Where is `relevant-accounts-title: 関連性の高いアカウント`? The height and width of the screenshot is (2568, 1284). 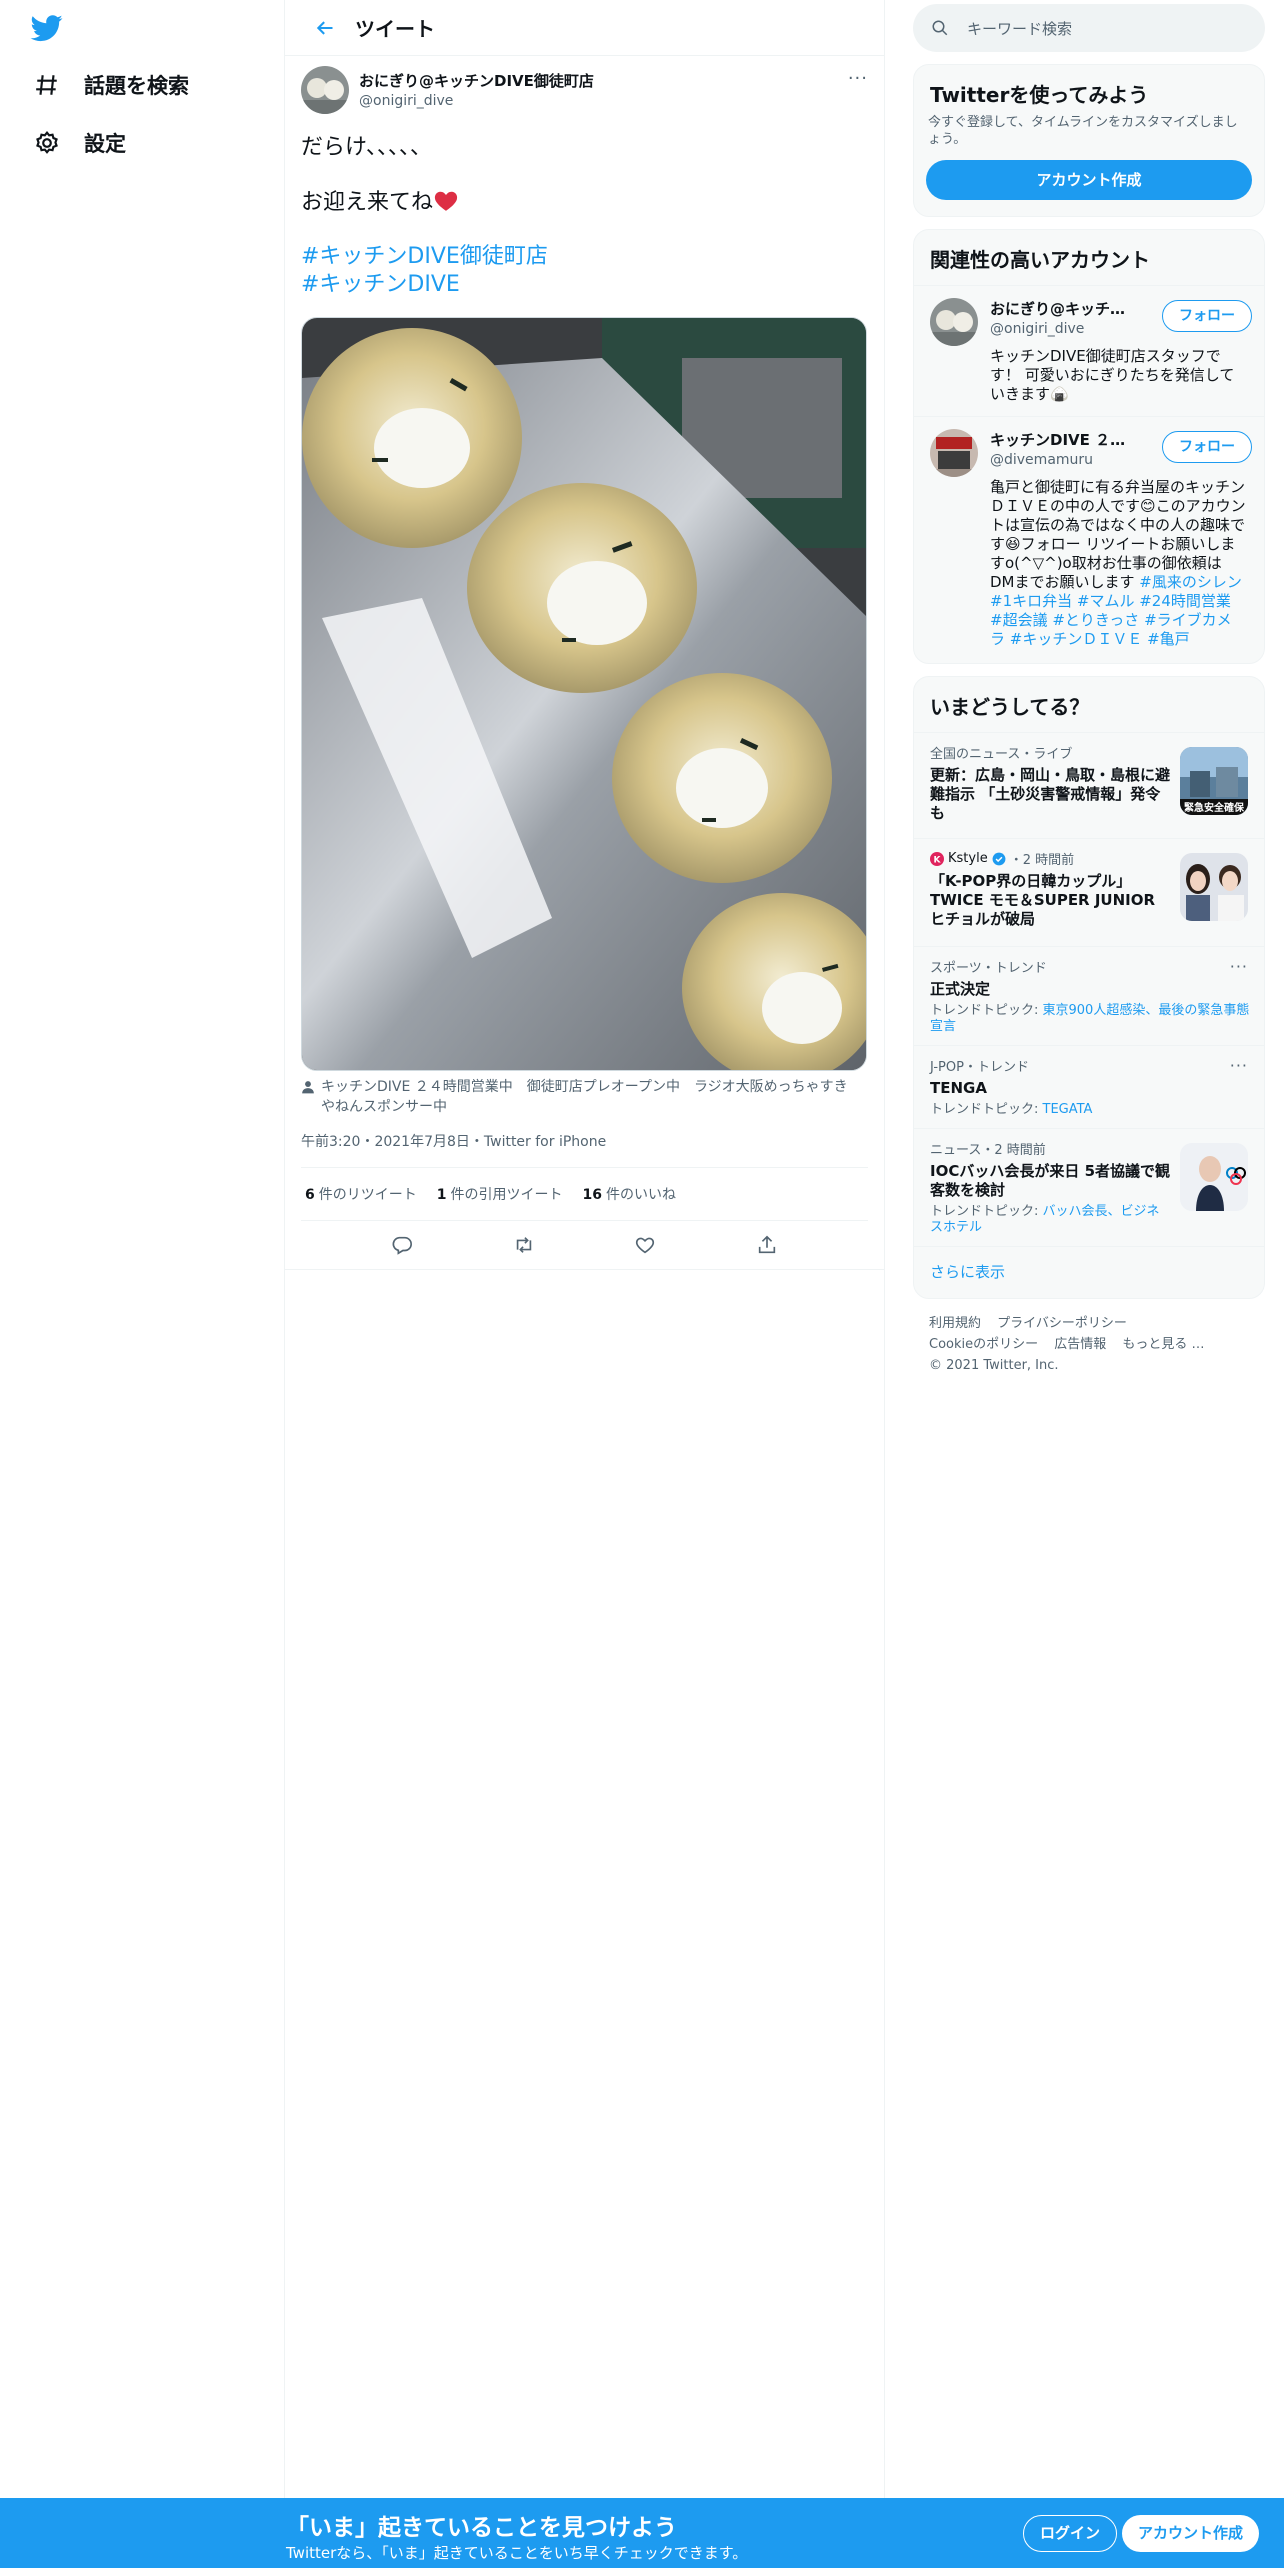 relevant-accounts-title: 関連性の高いアカウント is located at coordinates (1040, 260).